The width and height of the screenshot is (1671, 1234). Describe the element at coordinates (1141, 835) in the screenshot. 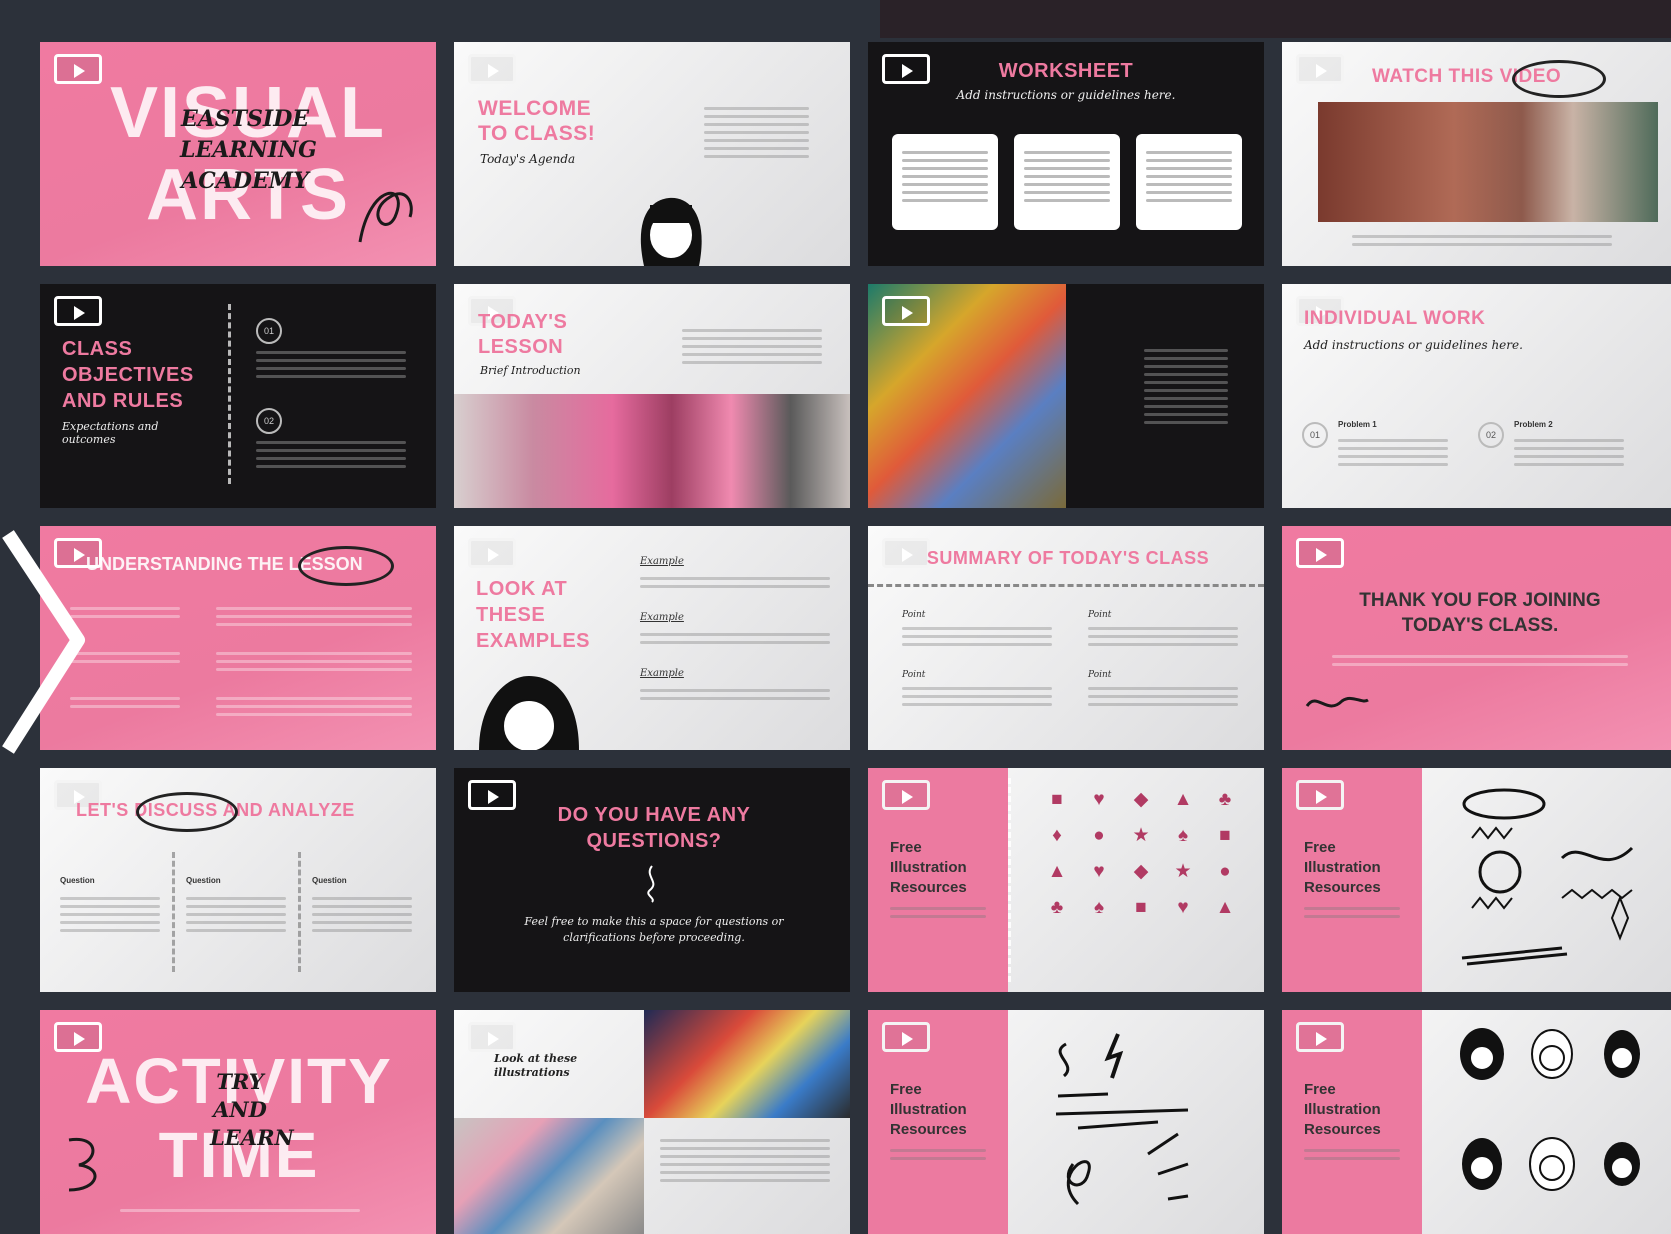

I see `illustration-icon: ★` at that location.